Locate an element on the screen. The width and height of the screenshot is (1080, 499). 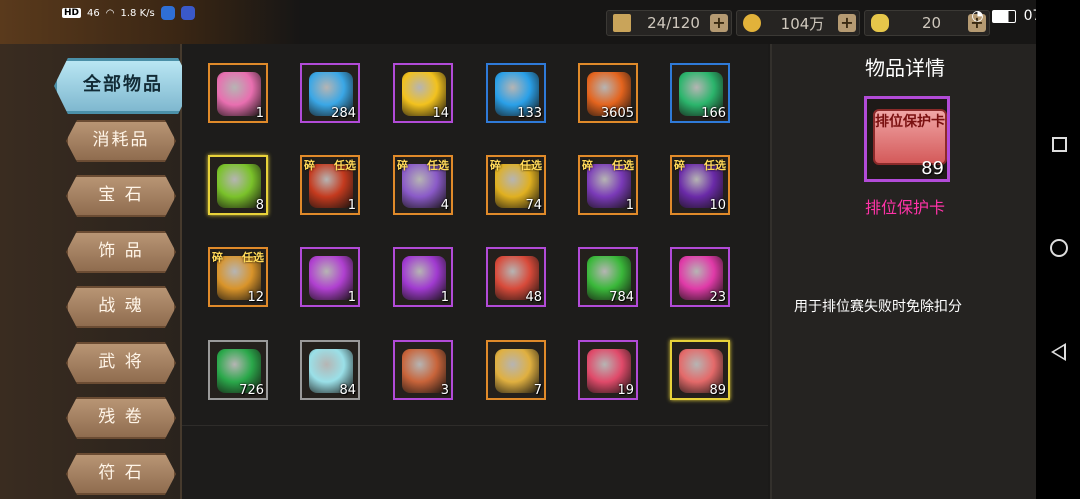
purple-chest-icon is located at coordinates (331, 278).